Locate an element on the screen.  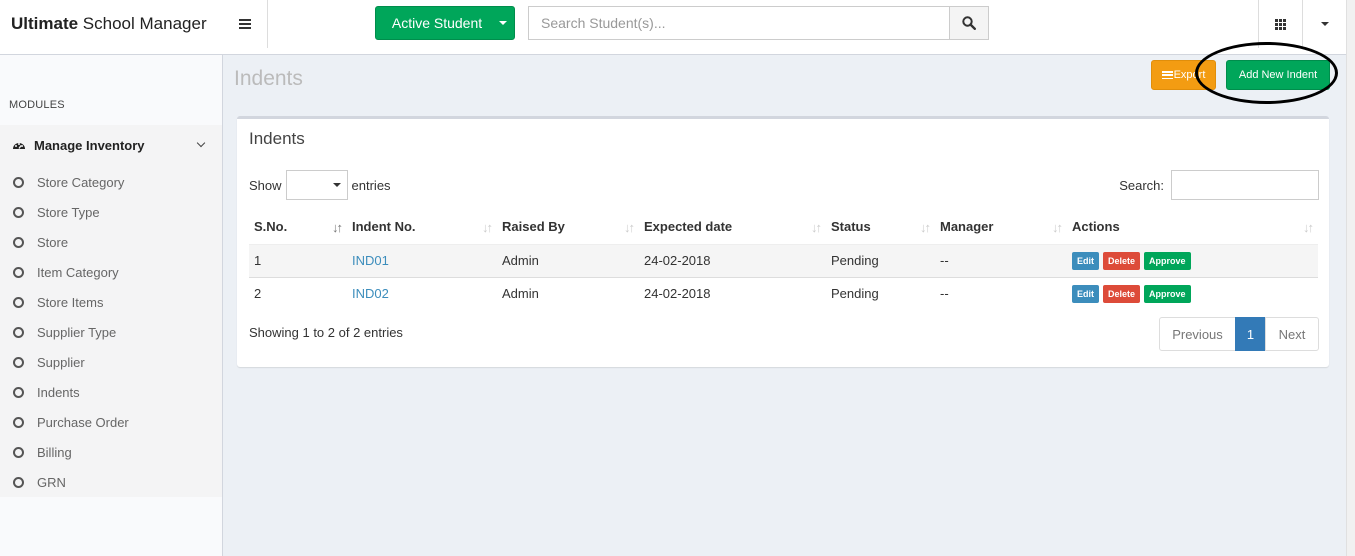
apps-grid-button is located at coordinates (1280, 24).